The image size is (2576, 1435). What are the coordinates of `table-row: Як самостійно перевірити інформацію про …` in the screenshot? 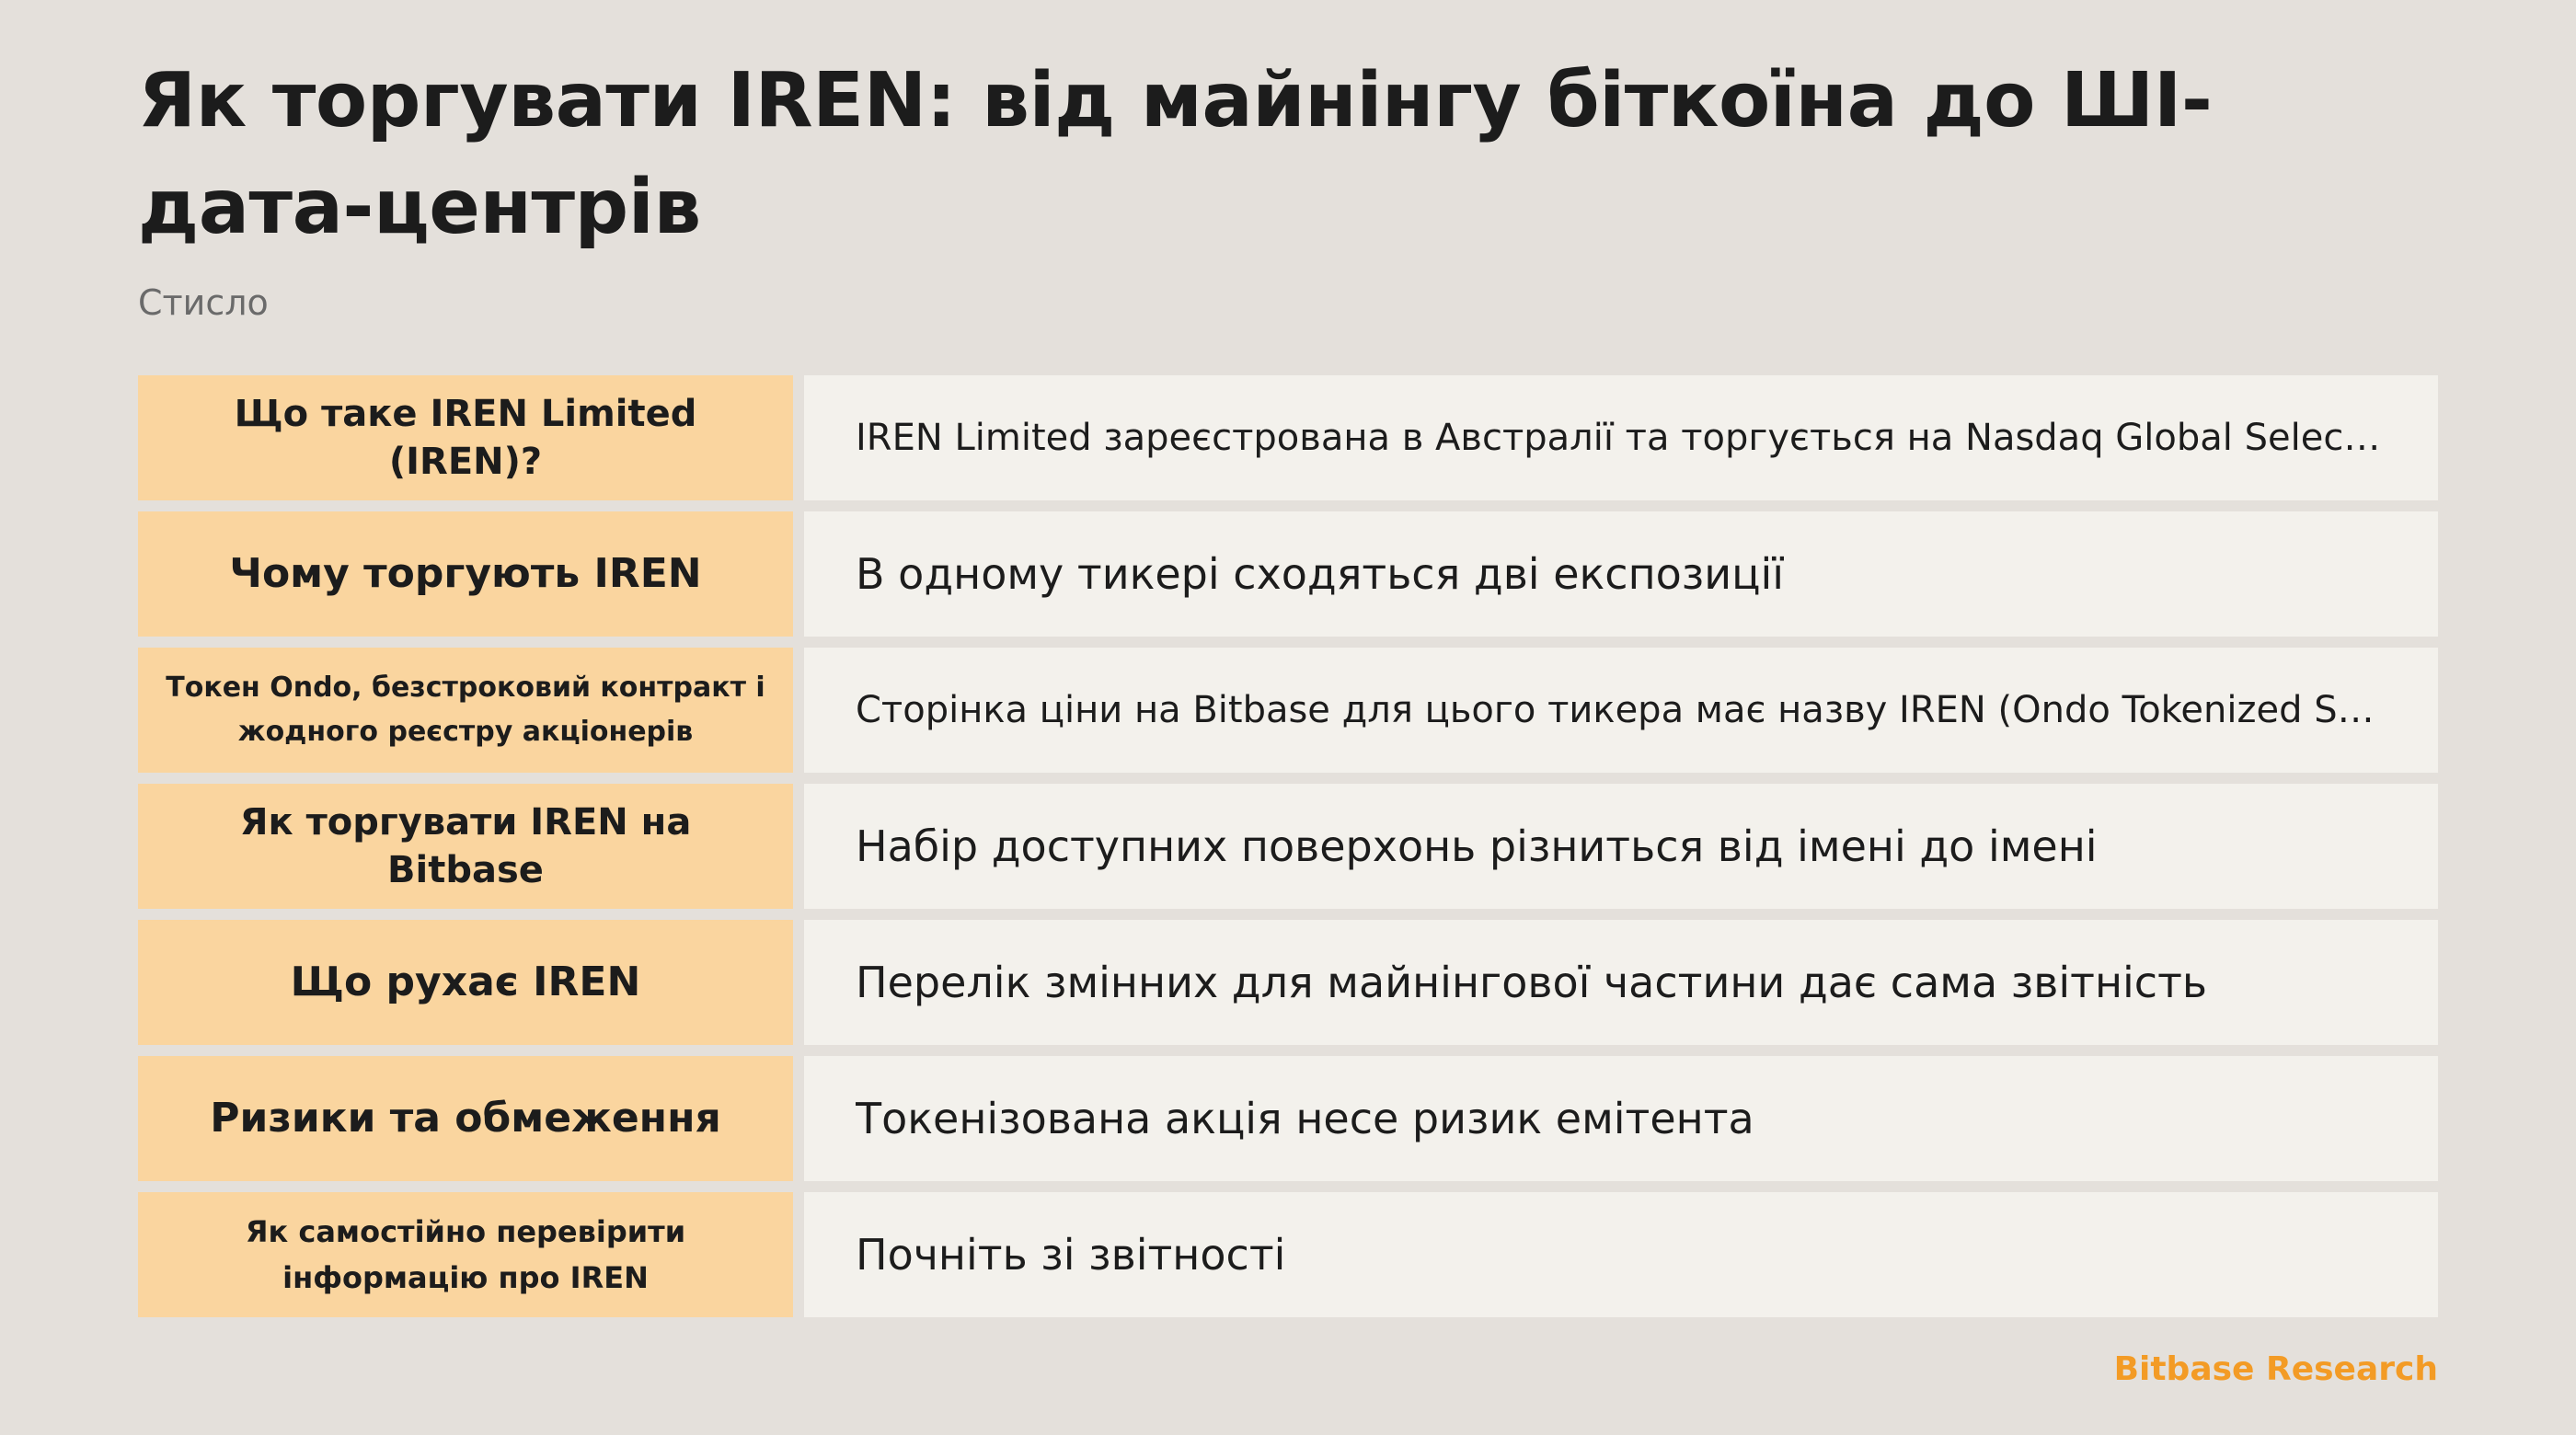 It's located at (1288, 1254).